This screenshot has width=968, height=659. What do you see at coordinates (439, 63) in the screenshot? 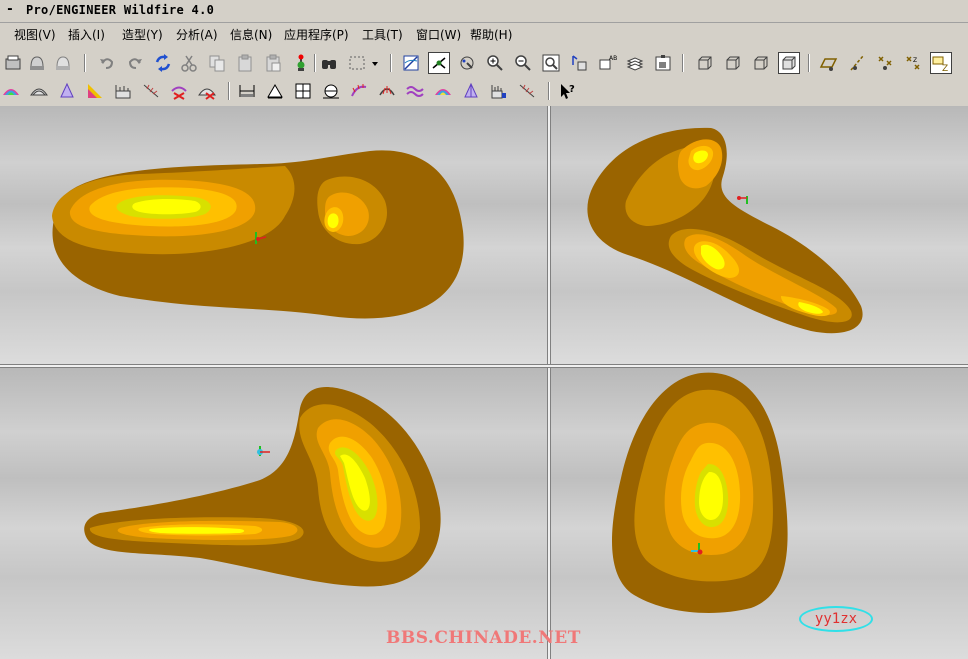
I see `spin-center-icon` at bounding box center [439, 63].